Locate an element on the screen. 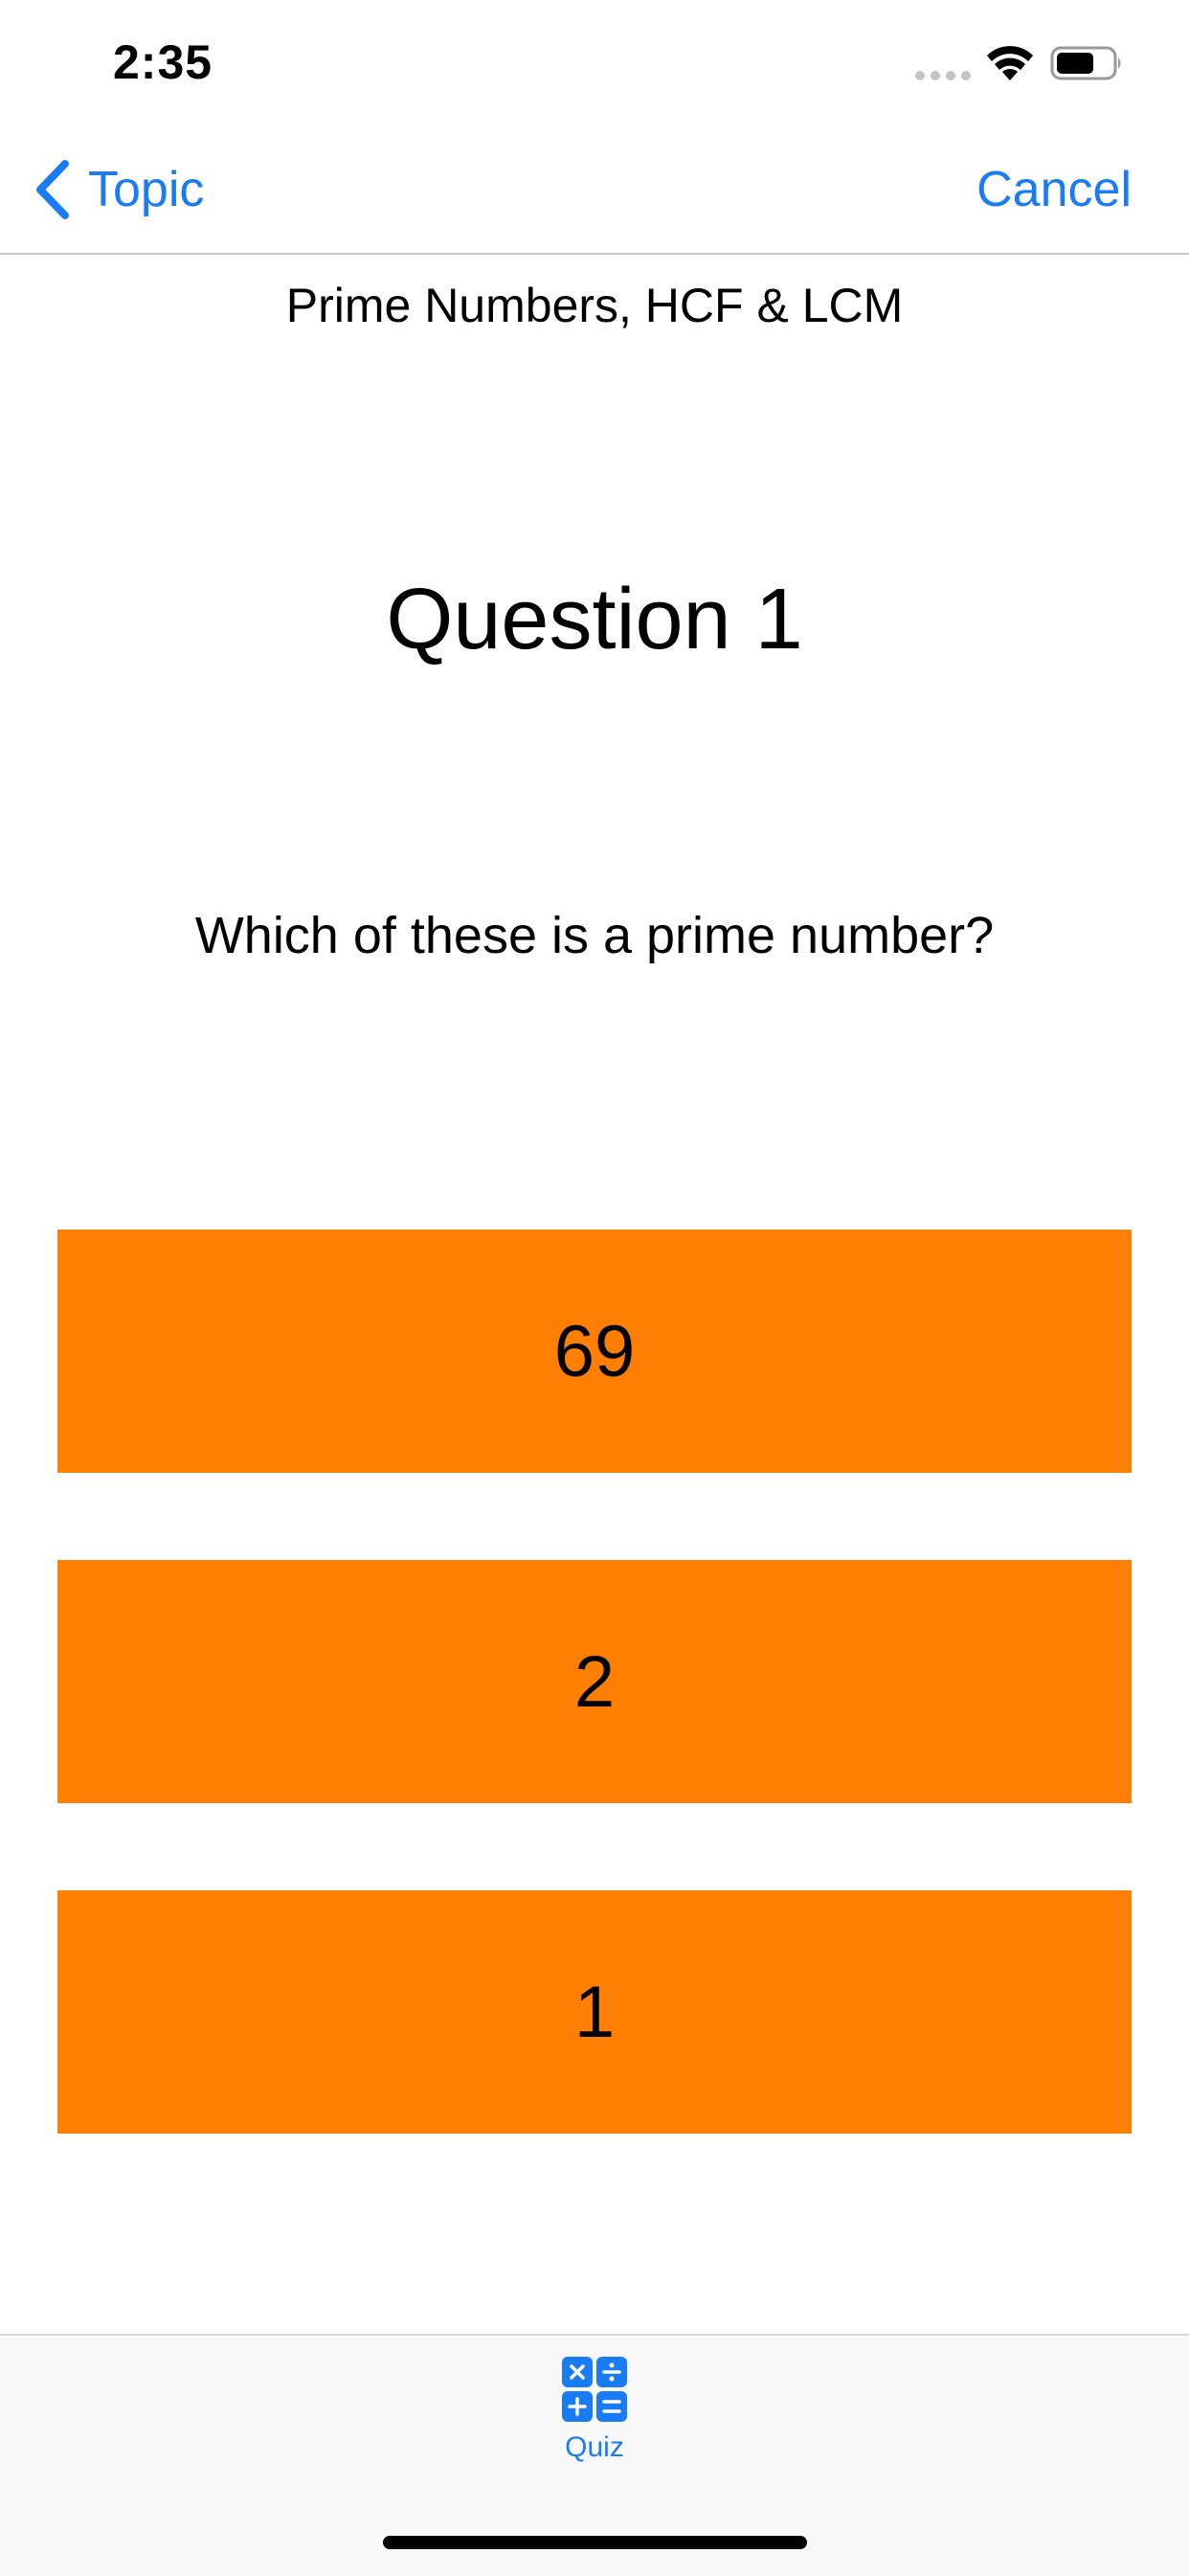 This screenshot has height=2576, width=1189. back-button: Topic is located at coordinates (118, 189).